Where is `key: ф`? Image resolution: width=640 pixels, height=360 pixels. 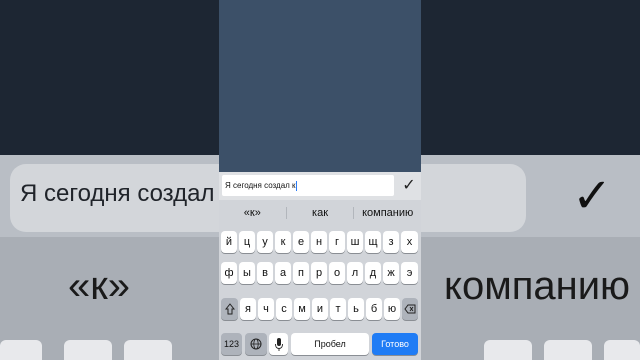 key: ф is located at coordinates (229, 273).